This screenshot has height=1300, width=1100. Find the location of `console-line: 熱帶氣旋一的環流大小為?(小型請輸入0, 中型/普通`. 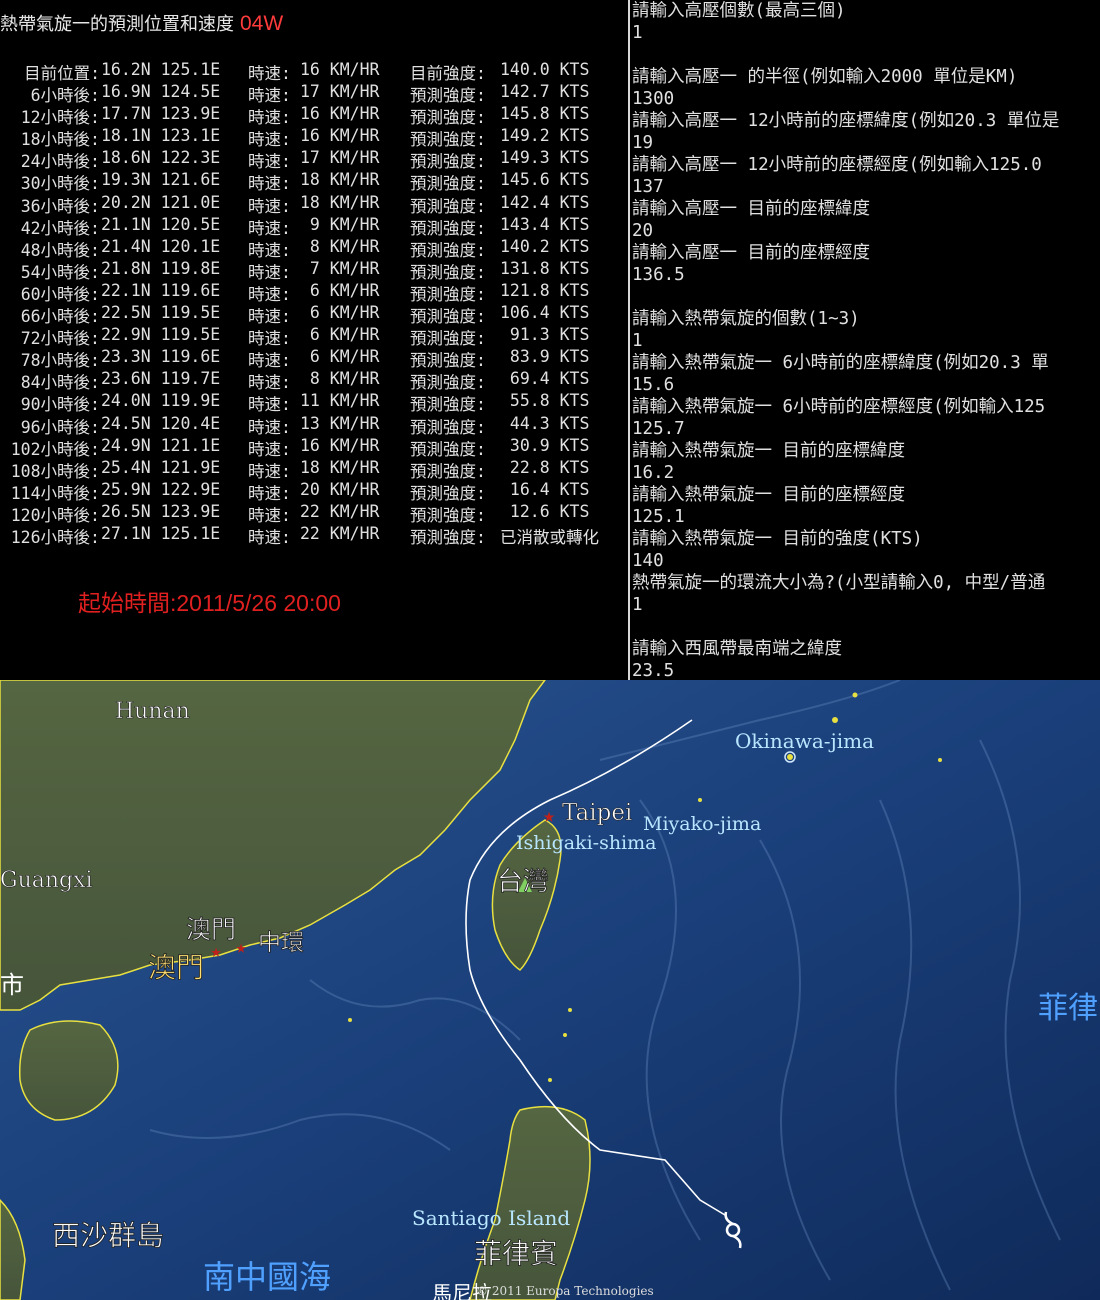

console-line: 熱帶氣旋一的環流大小為?(小型請輸入0, 中型/普通 is located at coordinates (839, 583).